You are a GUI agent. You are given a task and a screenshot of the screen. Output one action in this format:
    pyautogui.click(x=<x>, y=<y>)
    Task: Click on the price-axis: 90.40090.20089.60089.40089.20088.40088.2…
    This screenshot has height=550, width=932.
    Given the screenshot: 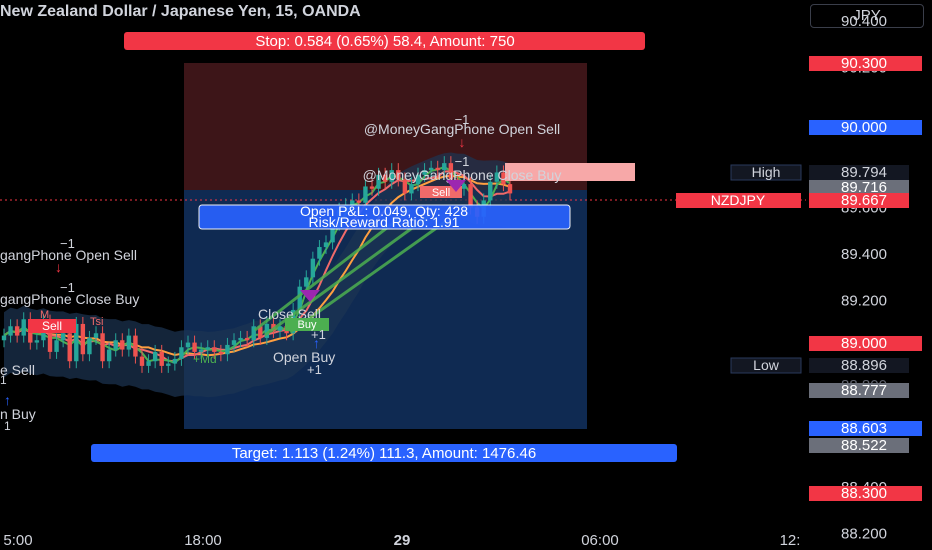 What is the action you would take?
    pyautogui.click(x=864, y=278)
    